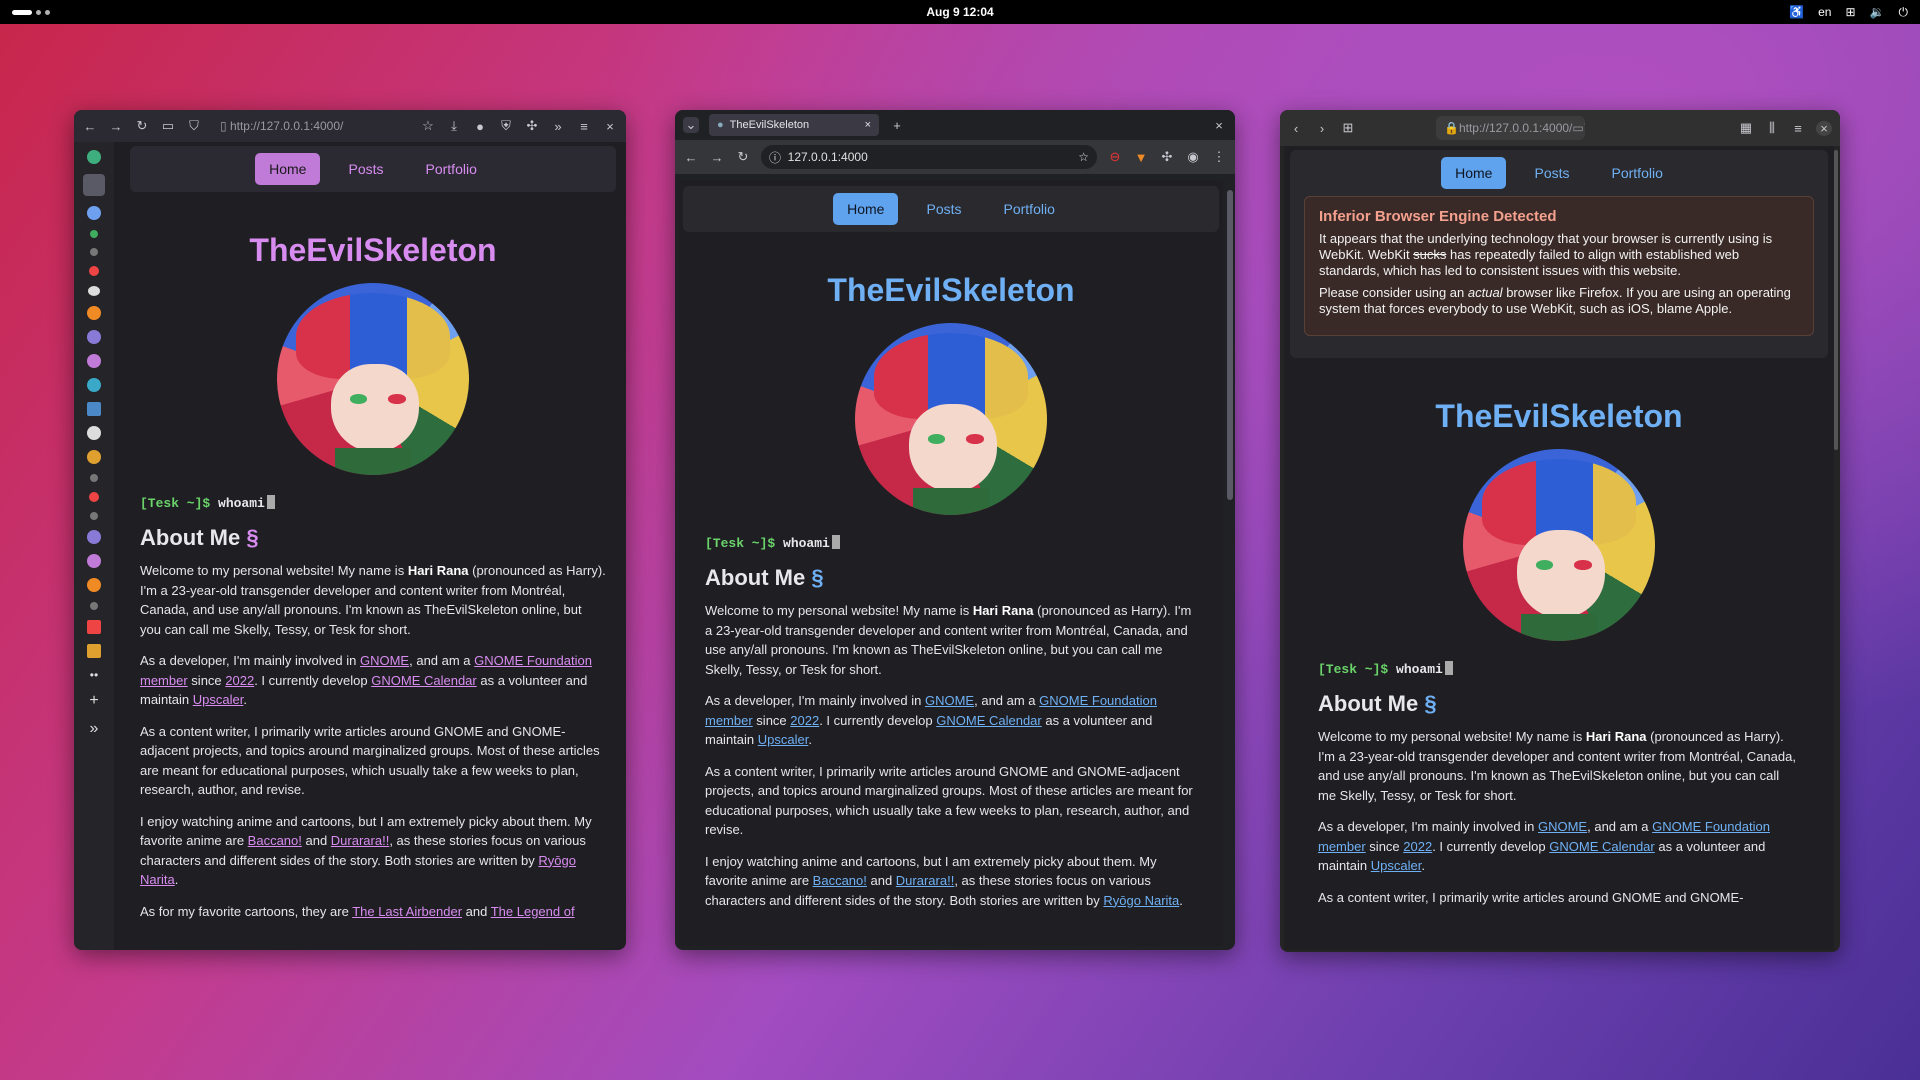  Describe the element at coordinates (533, 911) in the screenshot. I see `tlo-link: The Legend of` at that location.